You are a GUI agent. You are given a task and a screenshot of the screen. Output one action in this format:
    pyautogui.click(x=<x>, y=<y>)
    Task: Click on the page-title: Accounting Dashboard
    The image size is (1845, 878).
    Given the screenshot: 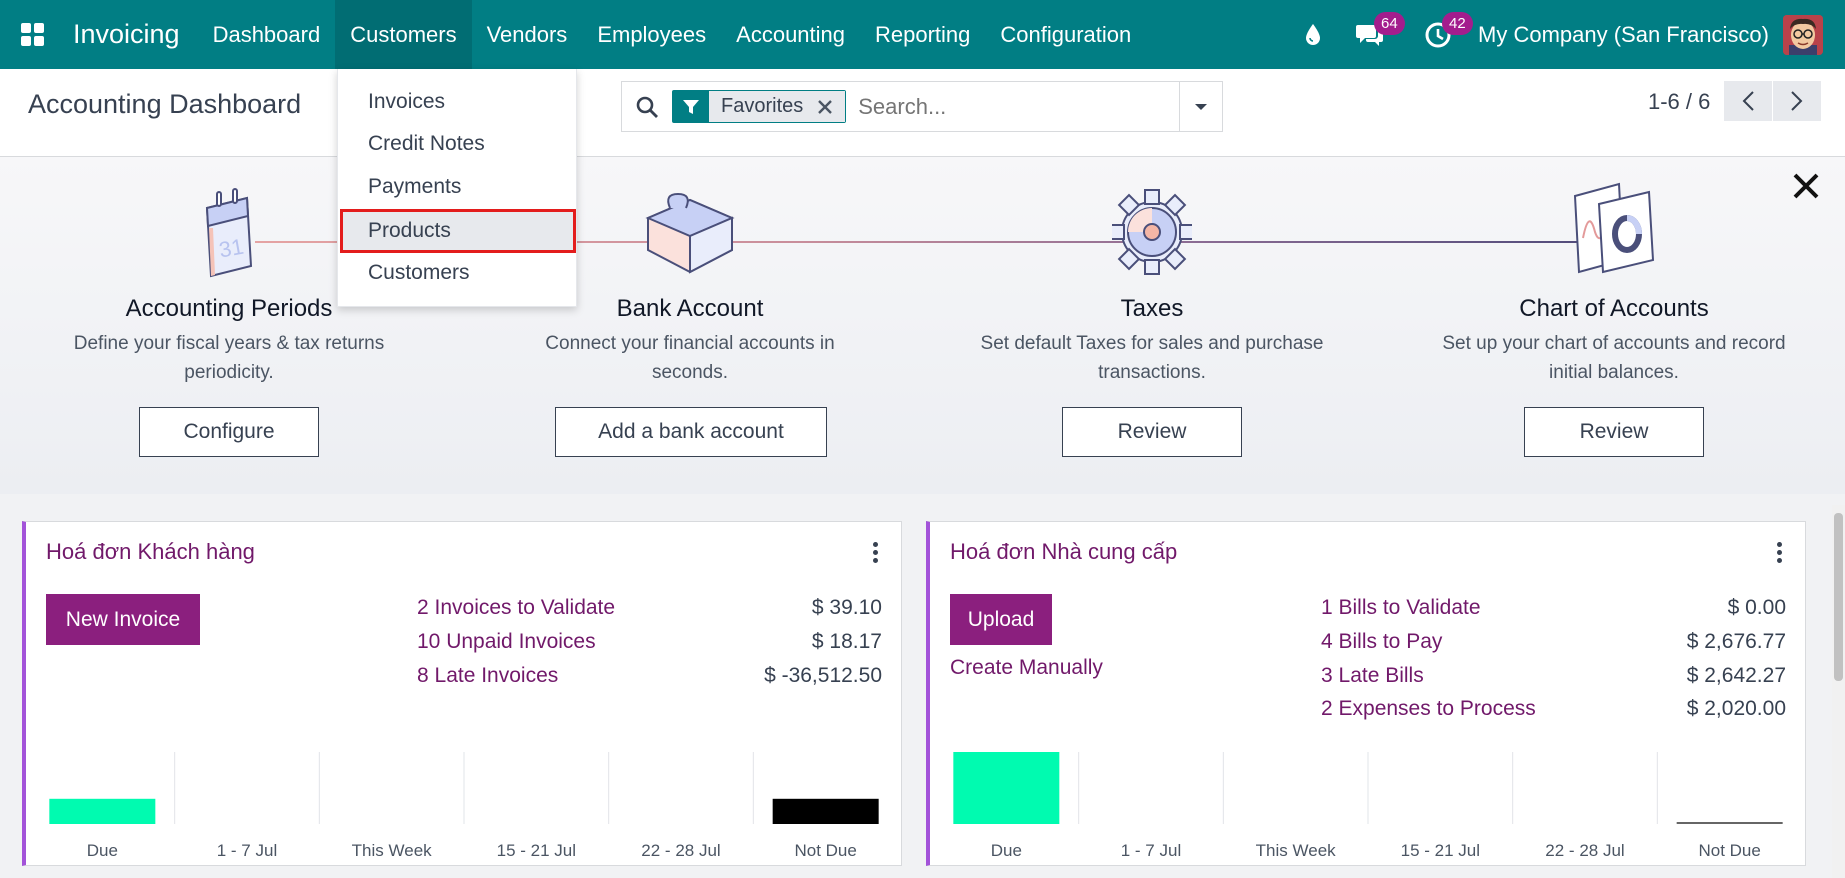 What is the action you would take?
    pyautogui.click(x=165, y=104)
    